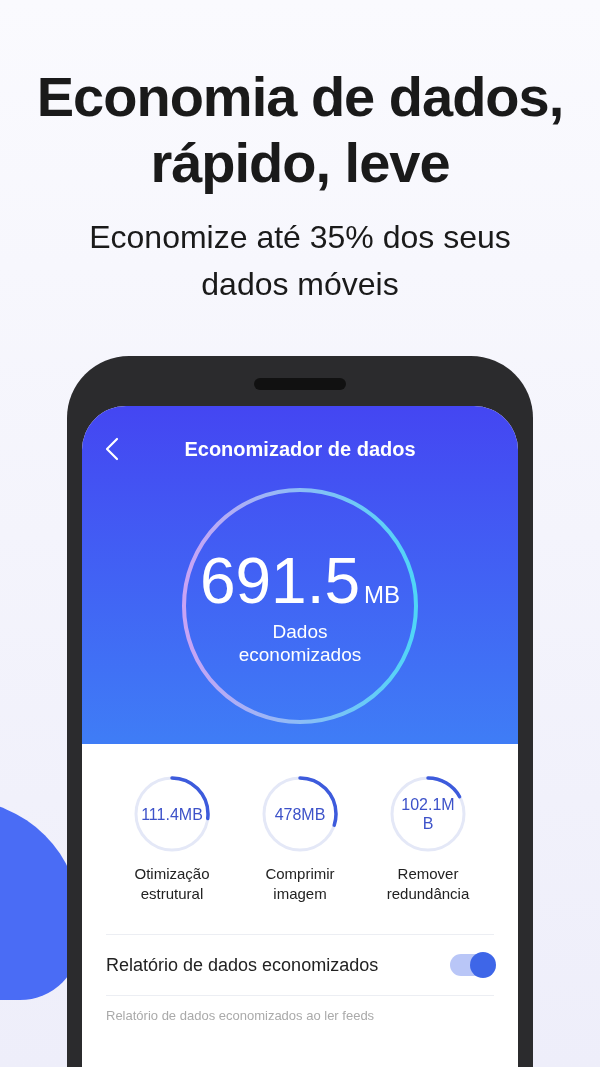 This screenshot has width=600, height=1067. I want to click on saved-label: Dados economizados, so click(300, 643).